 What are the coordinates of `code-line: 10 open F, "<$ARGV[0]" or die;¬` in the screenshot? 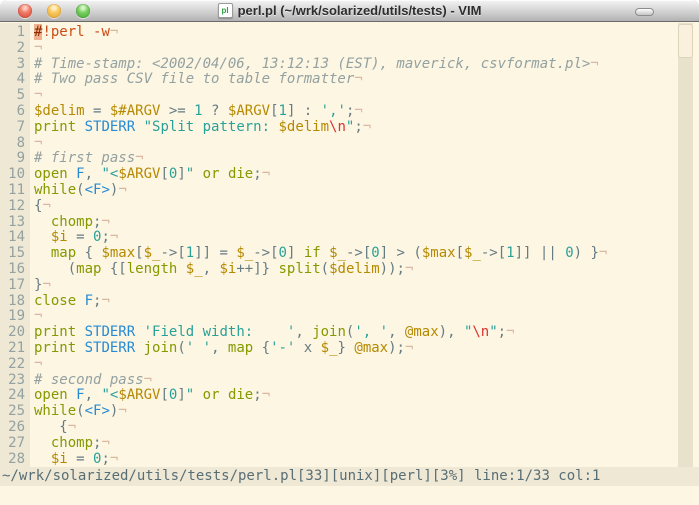 It's located at (349, 174).